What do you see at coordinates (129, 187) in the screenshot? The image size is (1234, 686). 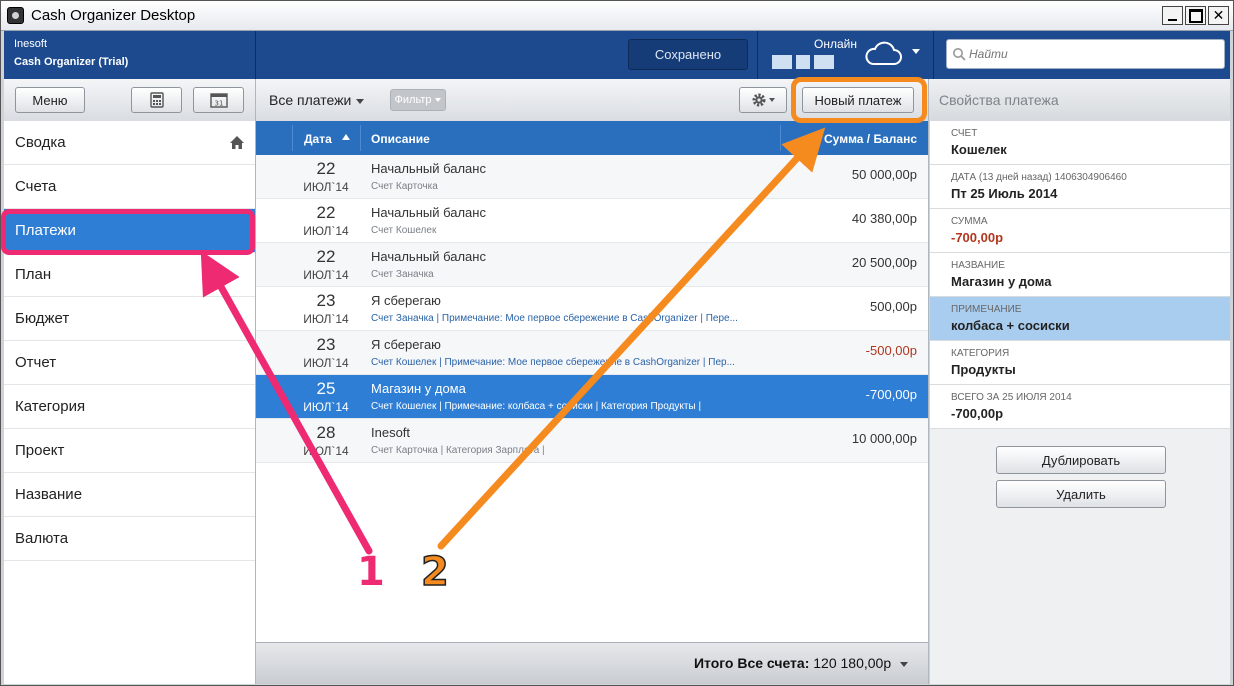 I see `sidebar-item-accounts: Счета` at bounding box center [129, 187].